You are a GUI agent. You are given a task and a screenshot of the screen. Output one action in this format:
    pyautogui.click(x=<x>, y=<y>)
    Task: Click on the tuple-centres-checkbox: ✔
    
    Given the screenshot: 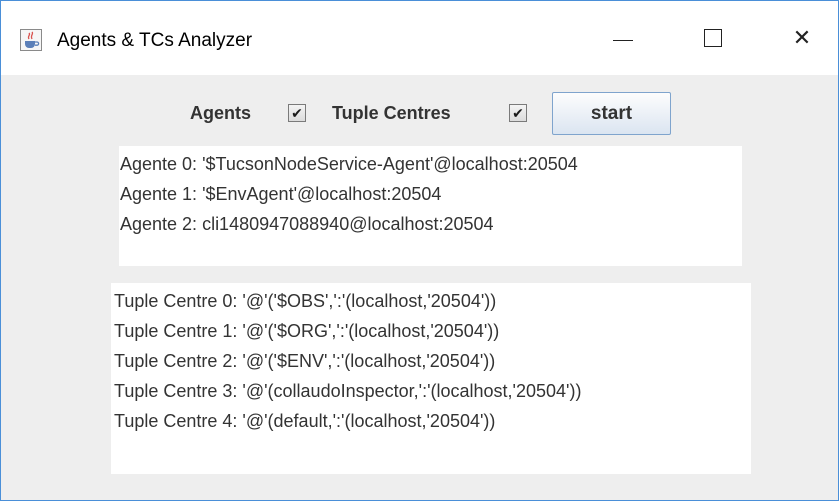 What is the action you would take?
    pyautogui.click(x=518, y=113)
    